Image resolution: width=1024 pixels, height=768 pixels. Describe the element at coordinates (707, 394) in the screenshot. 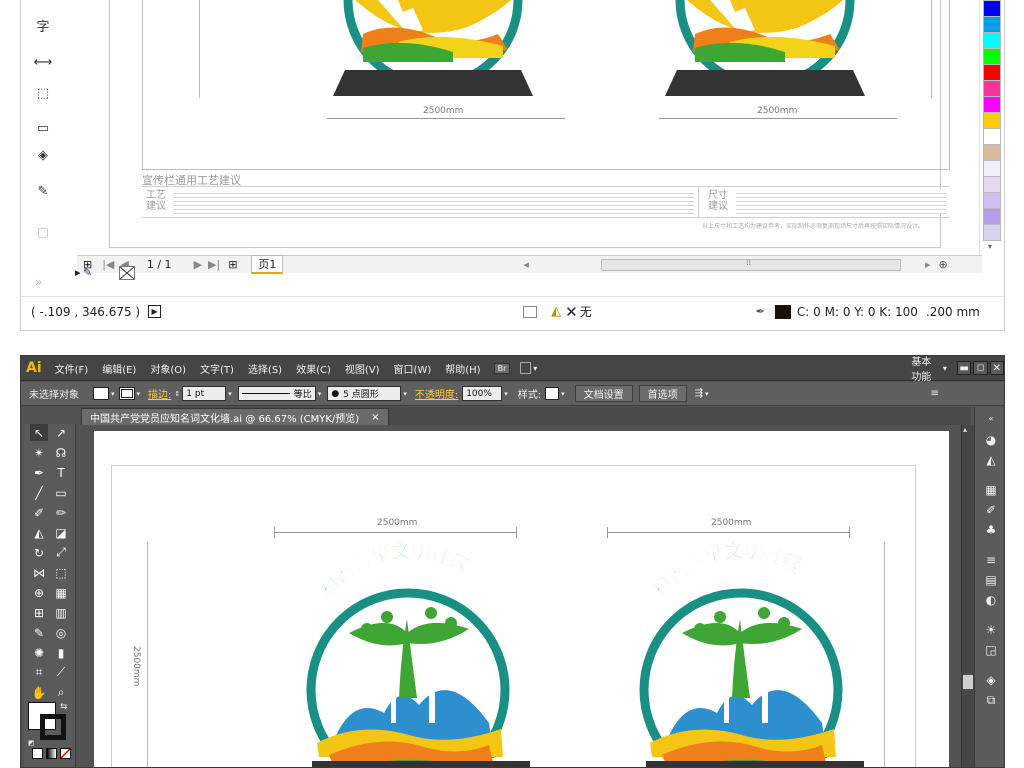

I see `align-chevron-icon: ▾` at that location.